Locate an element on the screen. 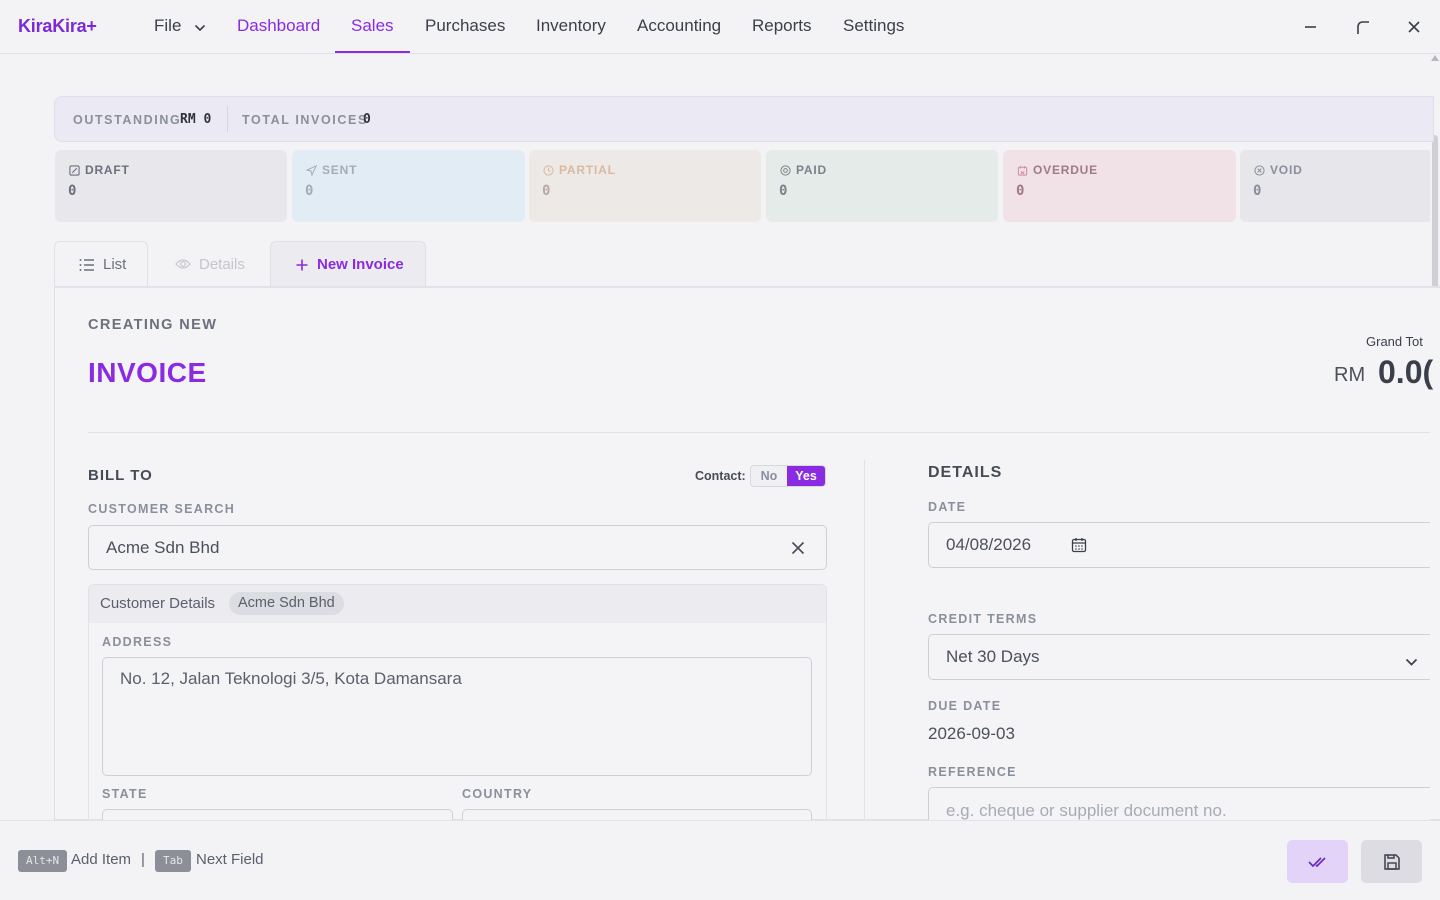  customer-search-label: CUSTOMER SEARCH is located at coordinates (162, 509).